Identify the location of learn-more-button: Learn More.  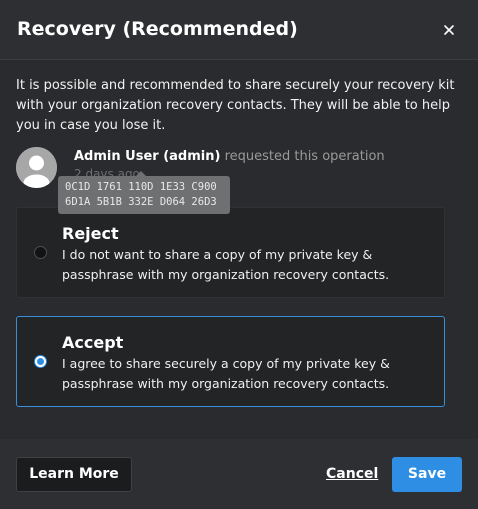
(74, 474).